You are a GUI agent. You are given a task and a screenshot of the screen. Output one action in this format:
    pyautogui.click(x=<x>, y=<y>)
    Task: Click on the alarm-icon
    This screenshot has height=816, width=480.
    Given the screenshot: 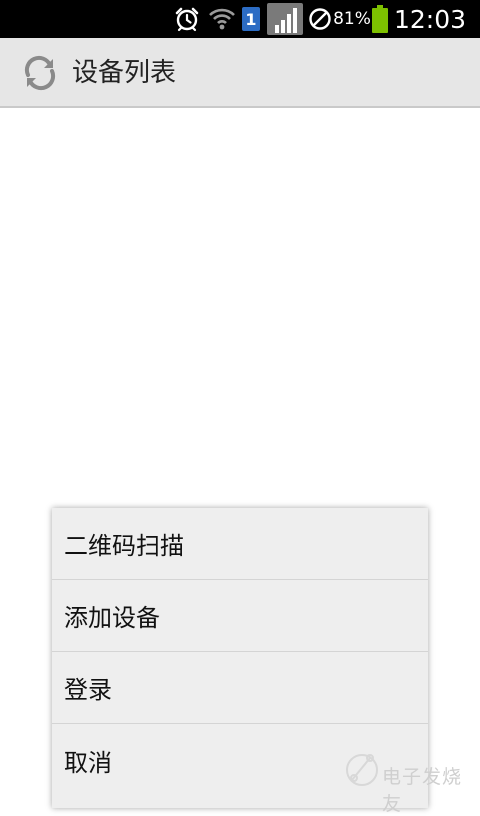 What is the action you would take?
    pyautogui.click(x=187, y=19)
    